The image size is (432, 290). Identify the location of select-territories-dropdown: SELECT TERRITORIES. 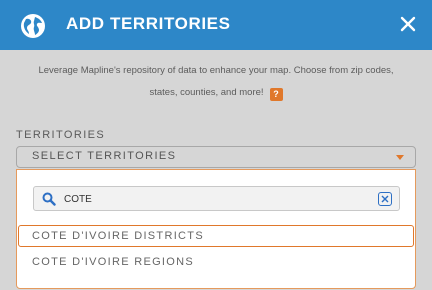
(216, 157).